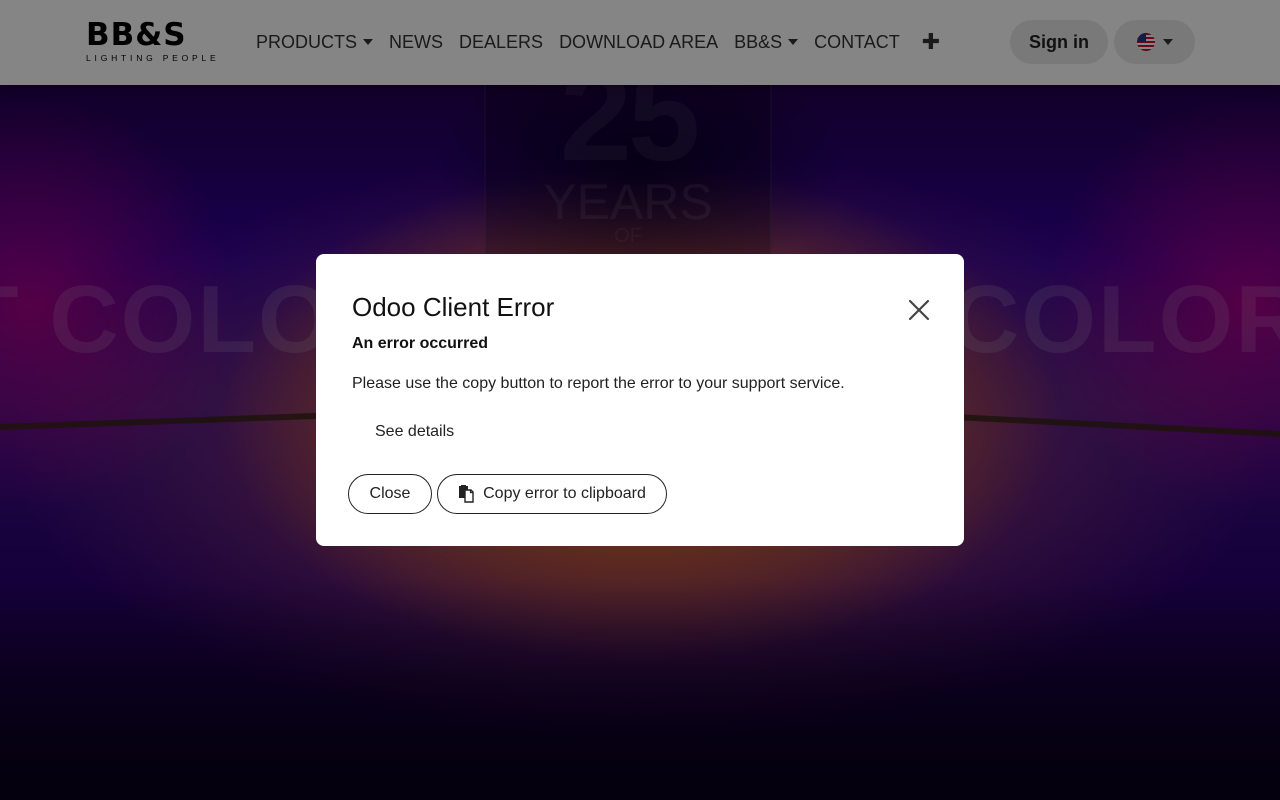 This screenshot has height=800, width=1280. Describe the element at coordinates (564, 493) in the screenshot. I see `copy-error-label: Copy error to clipboard` at that location.